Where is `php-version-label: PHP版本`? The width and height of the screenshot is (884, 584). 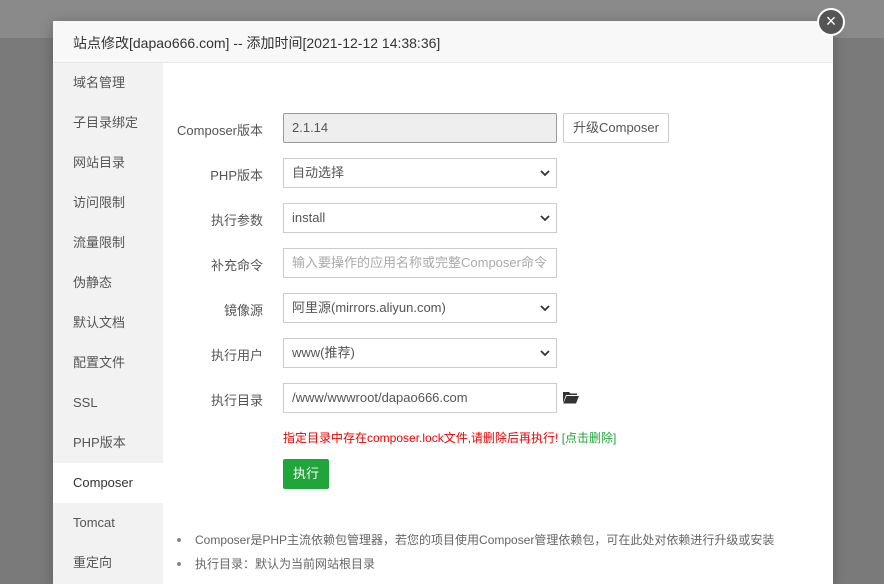 php-version-label: PHP版本 is located at coordinates (236, 175).